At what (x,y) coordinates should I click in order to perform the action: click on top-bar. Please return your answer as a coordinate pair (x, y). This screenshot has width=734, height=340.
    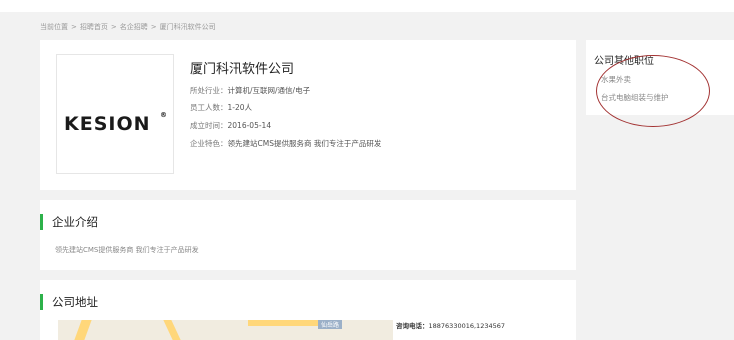
    Looking at the image, I should click on (367, 6).